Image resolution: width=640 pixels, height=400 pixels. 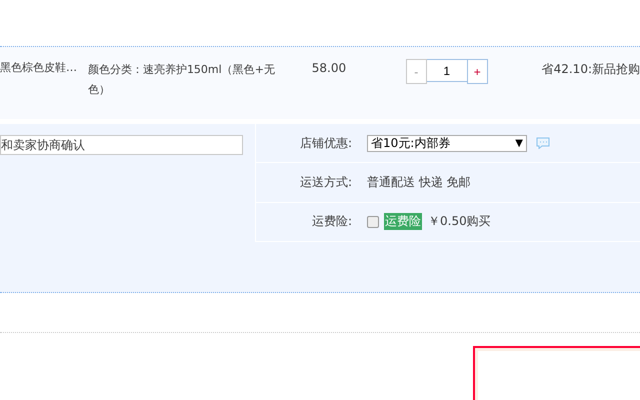 What do you see at coordinates (543, 143) in the screenshot?
I see `chat-icon` at bounding box center [543, 143].